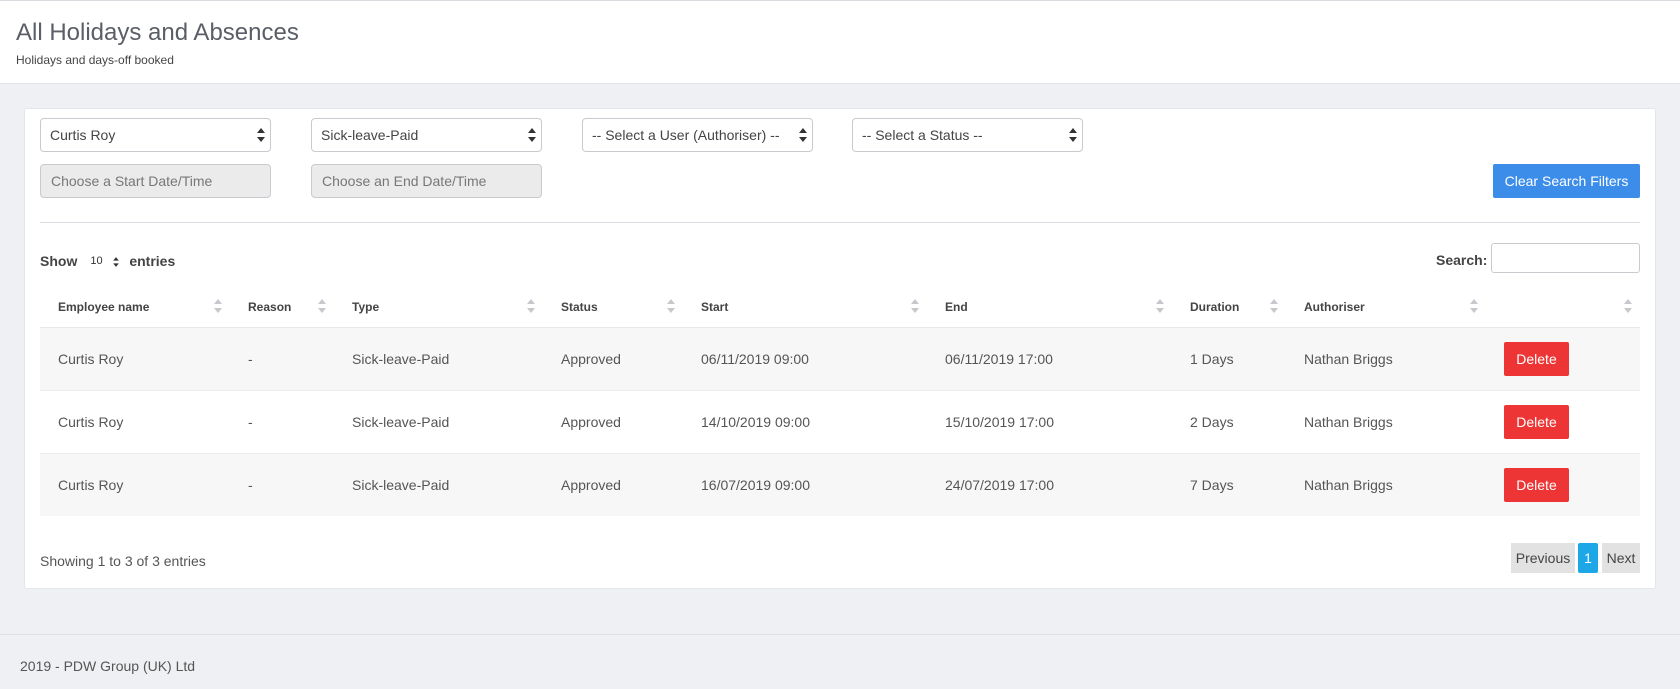 This screenshot has width=1680, height=689. What do you see at coordinates (108, 666) in the screenshot?
I see `footer-copyright: 2019 - PDW Group (UK) Ltd` at bounding box center [108, 666].